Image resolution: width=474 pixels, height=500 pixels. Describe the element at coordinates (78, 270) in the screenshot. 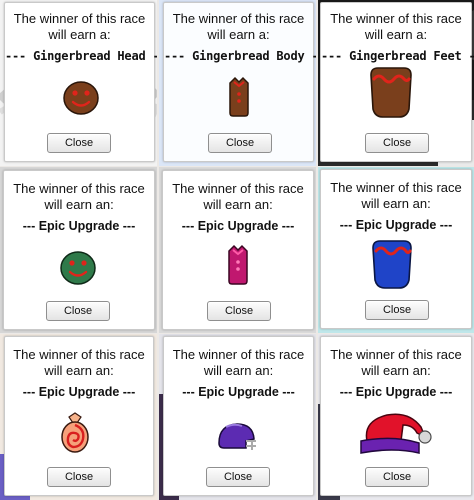

I see `epic-green-head-icon` at that location.